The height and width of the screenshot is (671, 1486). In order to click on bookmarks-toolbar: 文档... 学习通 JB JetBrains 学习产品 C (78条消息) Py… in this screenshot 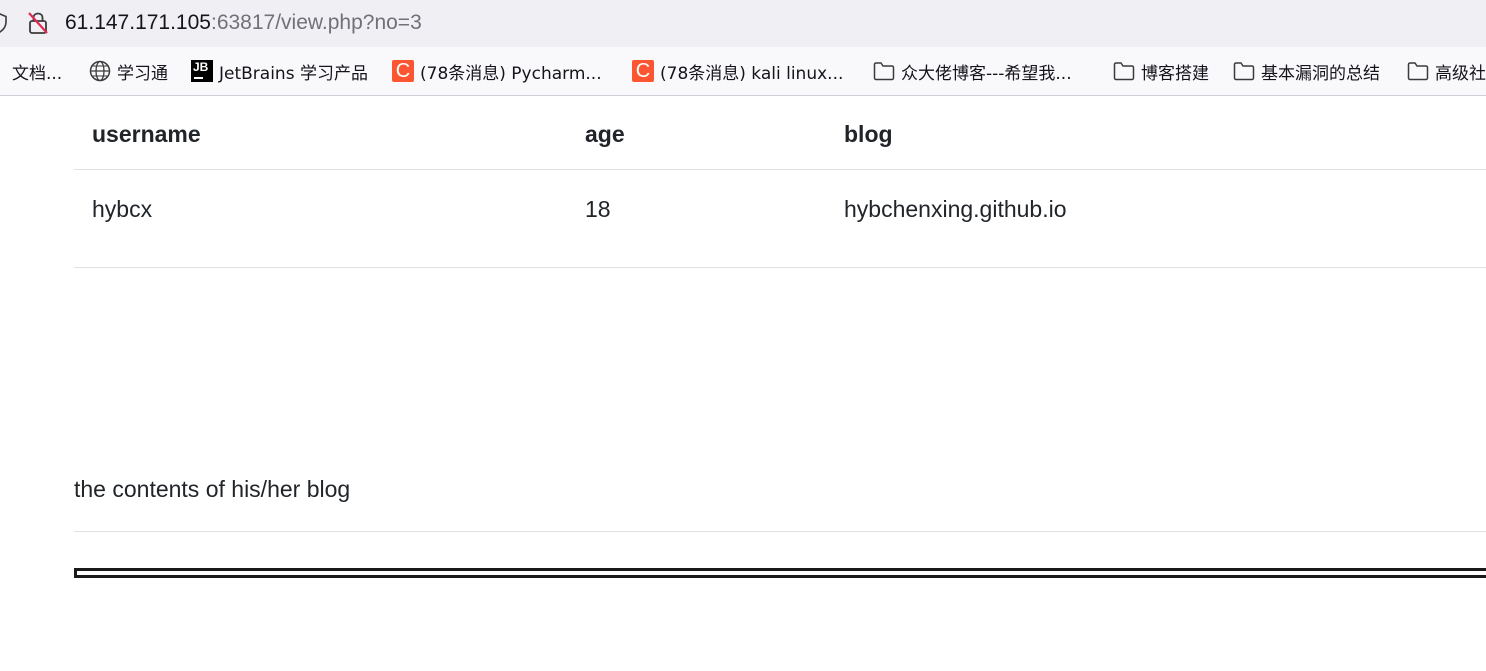, I will do `click(743, 71)`.